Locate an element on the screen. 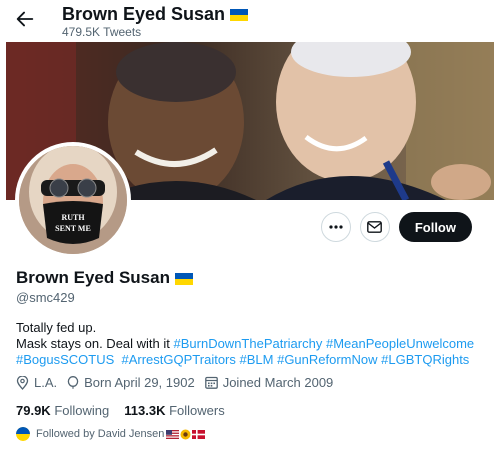  birthday-text: Born April 29, 1902 is located at coordinates (139, 382).